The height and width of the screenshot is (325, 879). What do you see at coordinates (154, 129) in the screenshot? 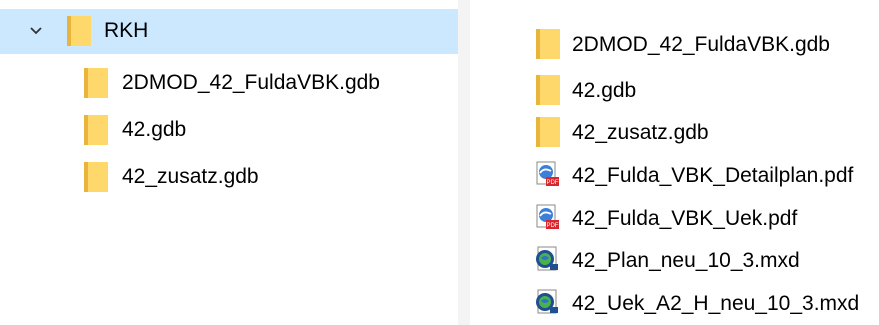
I see `tree-item-label: 42.gdb` at bounding box center [154, 129].